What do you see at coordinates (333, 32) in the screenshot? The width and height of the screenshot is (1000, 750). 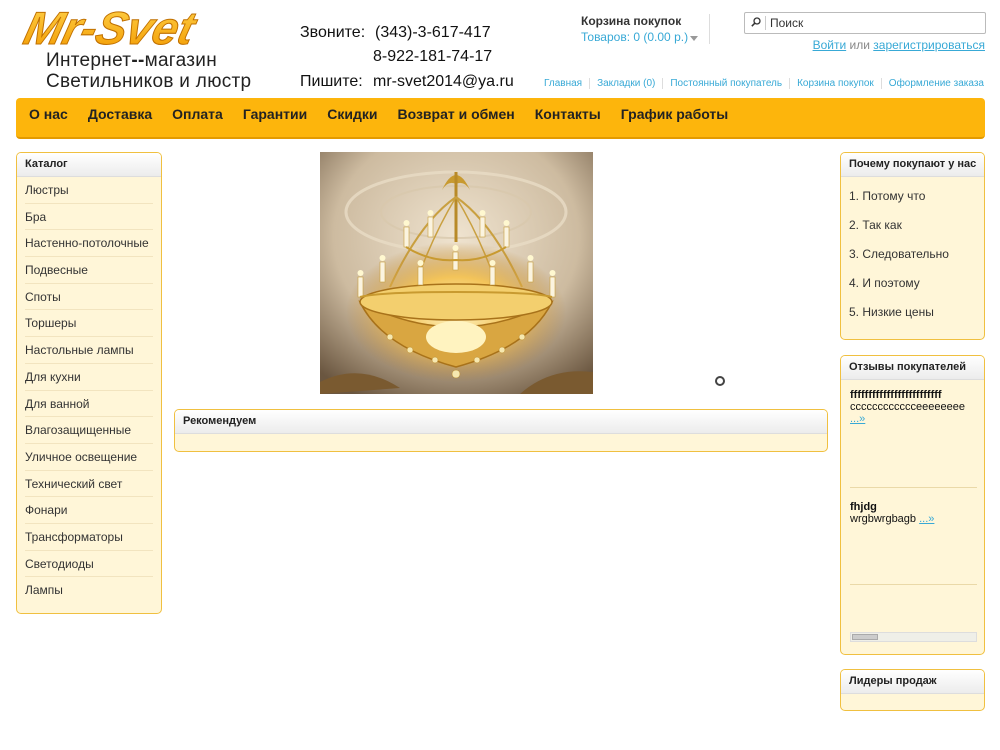 I see `call-label: Звоните:` at bounding box center [333, 32].